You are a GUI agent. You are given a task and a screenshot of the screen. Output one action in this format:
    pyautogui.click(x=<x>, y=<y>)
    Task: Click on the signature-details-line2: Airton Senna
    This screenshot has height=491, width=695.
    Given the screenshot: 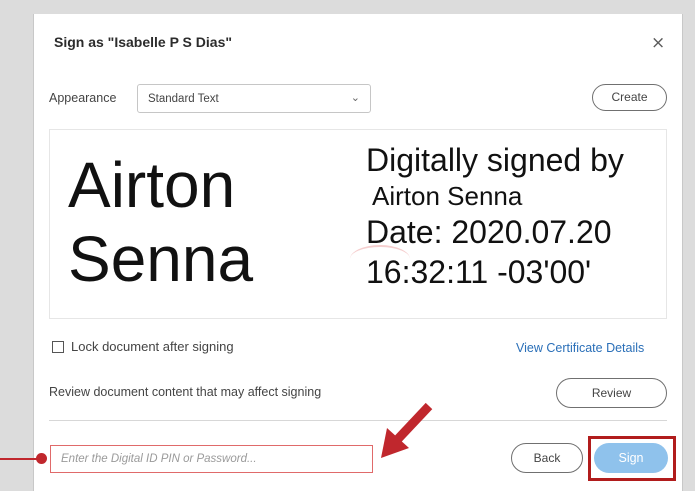 What is the action you would take?
    pyautogui.click(x=447, y=196)
    